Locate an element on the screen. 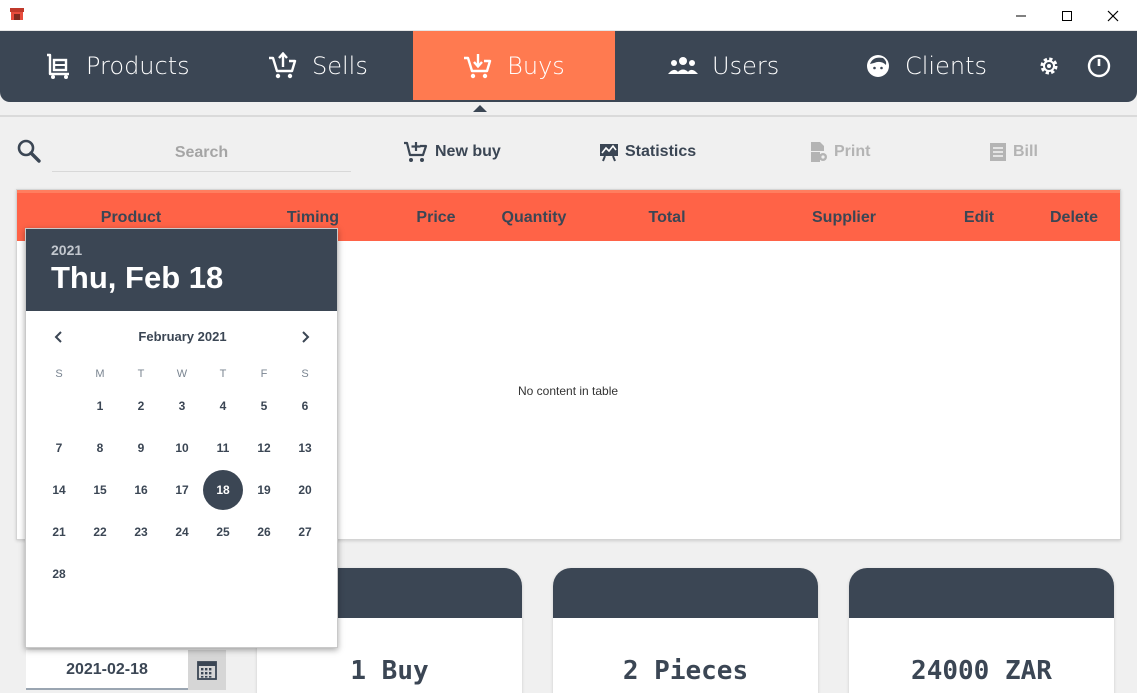 The height and width of the screenshot is (693, 1137). cart-download-icon is located at coordinates (478, 65).